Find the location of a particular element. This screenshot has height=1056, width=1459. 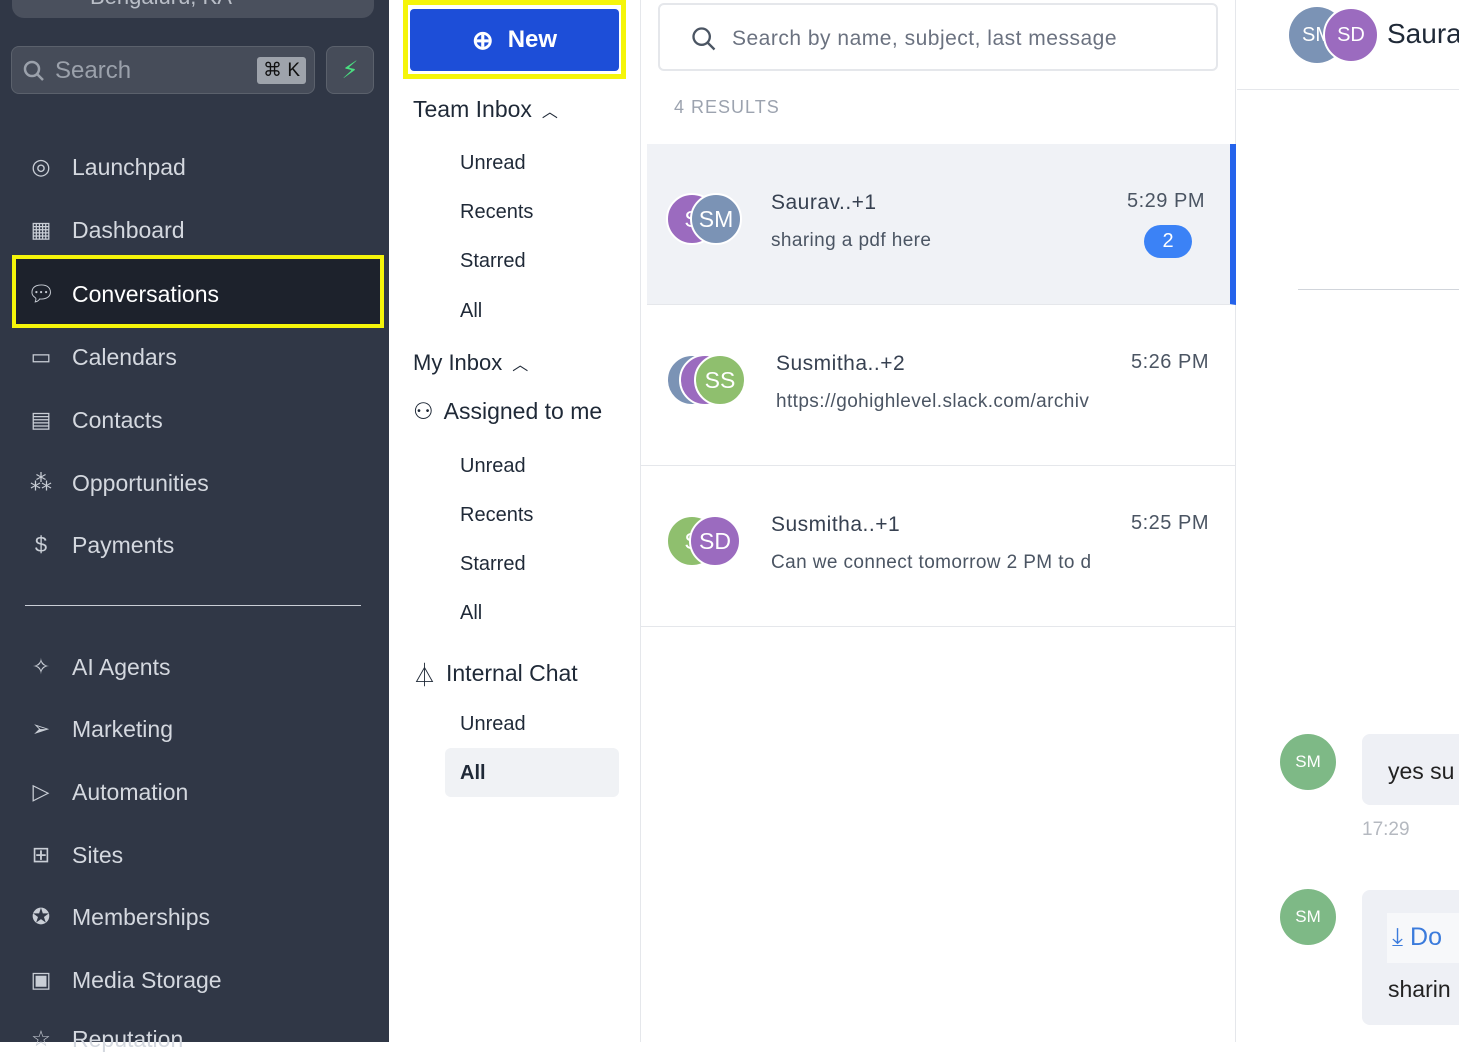

nav-contacts: ▤ Contacts is located at coordinates (93, 420).